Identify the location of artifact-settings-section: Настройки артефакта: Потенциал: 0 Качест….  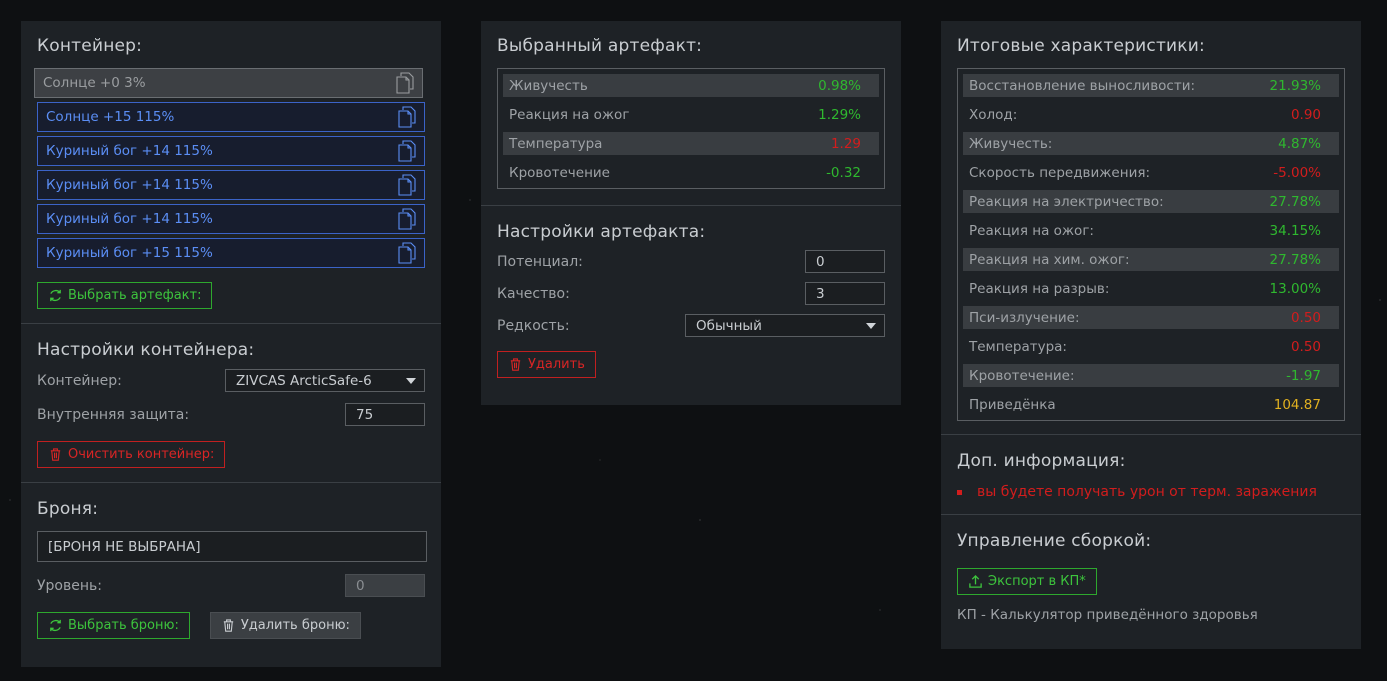
(691, 299).